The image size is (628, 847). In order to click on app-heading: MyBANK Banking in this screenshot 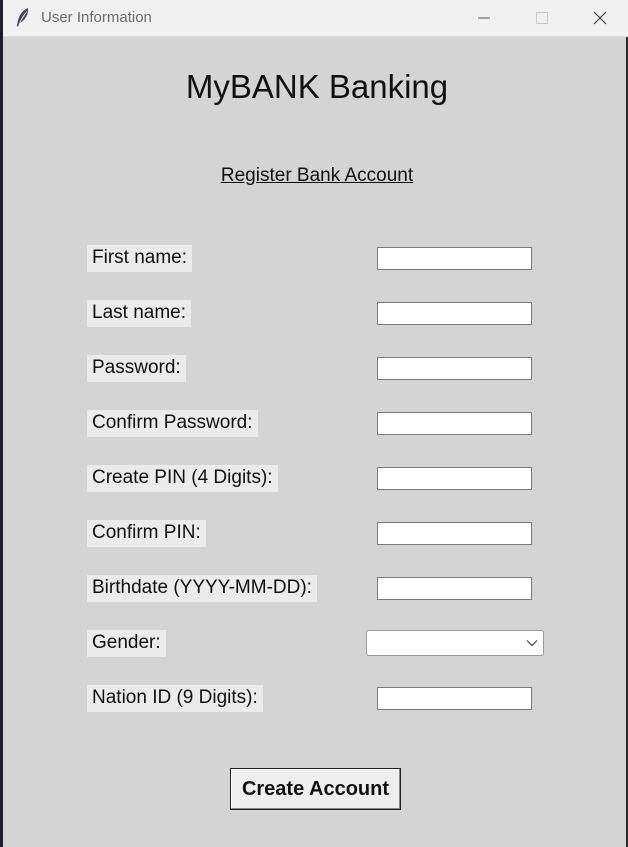, I will do `click(317, 86)`.